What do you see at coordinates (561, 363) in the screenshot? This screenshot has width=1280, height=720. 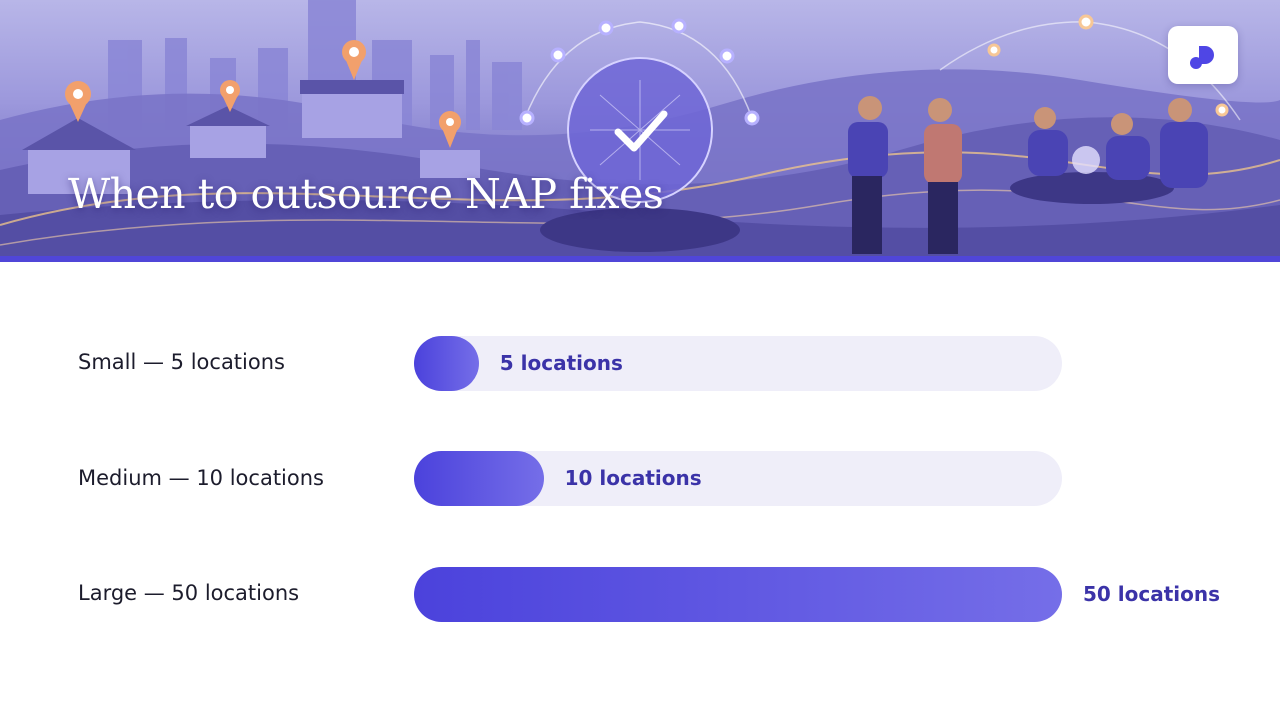 I see `data-label: 5 locations` at bounding box center [561, 363].